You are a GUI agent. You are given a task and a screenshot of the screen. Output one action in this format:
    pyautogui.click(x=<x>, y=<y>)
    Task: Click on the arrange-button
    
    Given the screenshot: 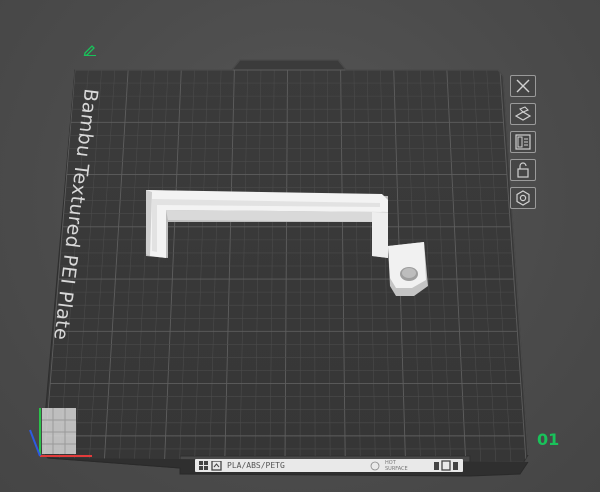 What is the action you would take?
    pyautogui.click(x=523, y=142)
    